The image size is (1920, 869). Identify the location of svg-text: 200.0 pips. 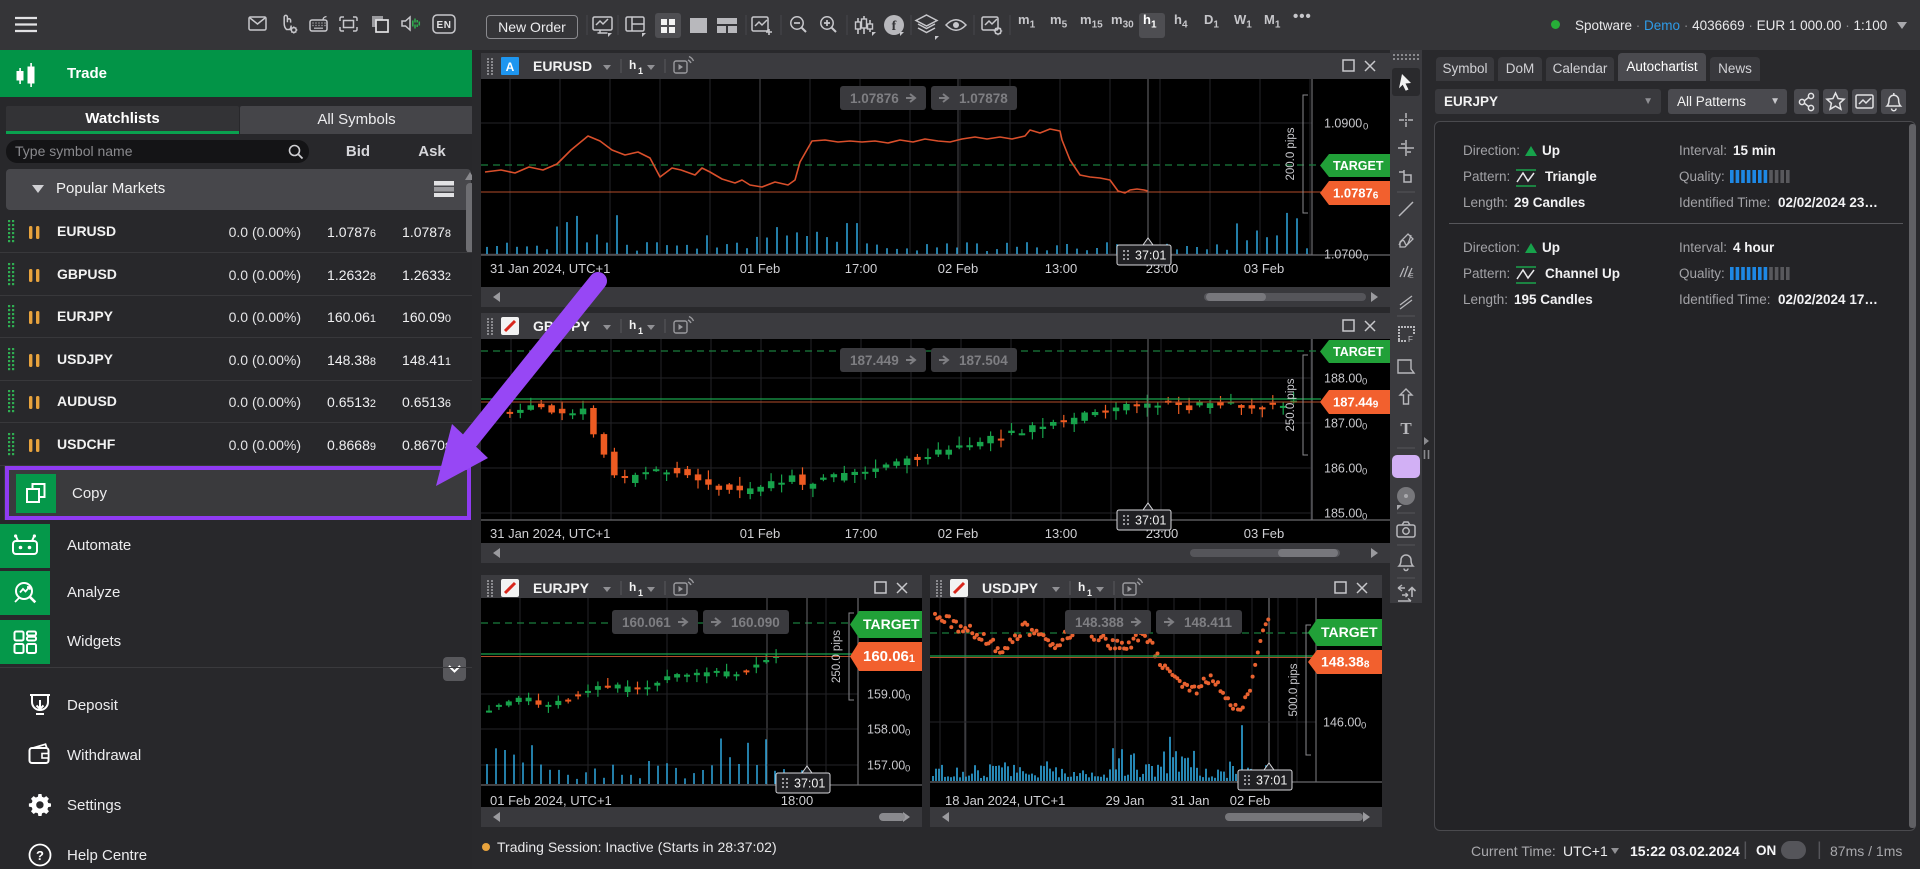
(1291, 153).